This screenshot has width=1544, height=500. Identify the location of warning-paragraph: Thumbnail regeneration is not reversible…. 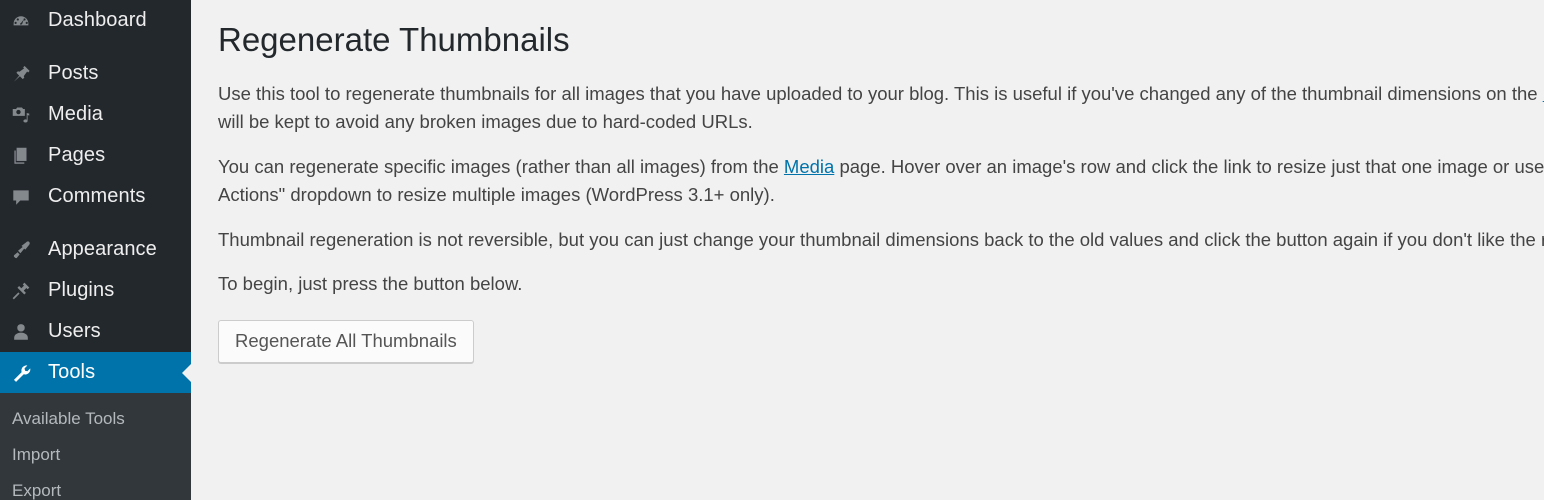
(881, 239).